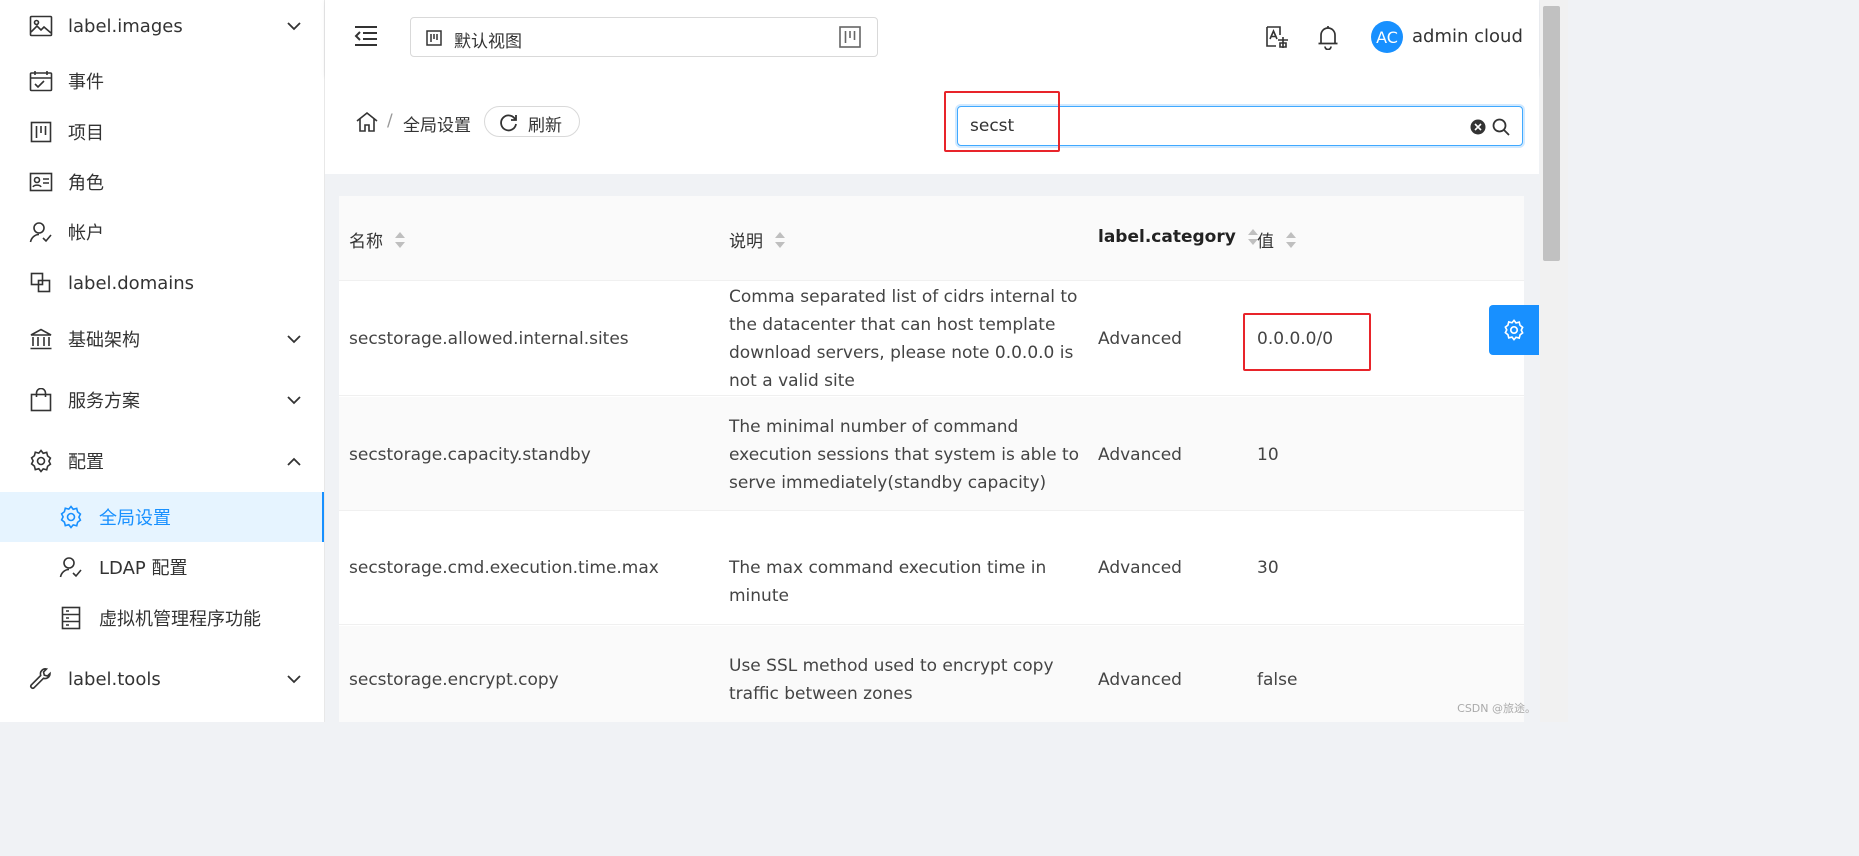 Image resolution: width=1859 pixels, height=856 pixels. I want to click on breadcrumb-current: 全局设置, so click(437, 126).